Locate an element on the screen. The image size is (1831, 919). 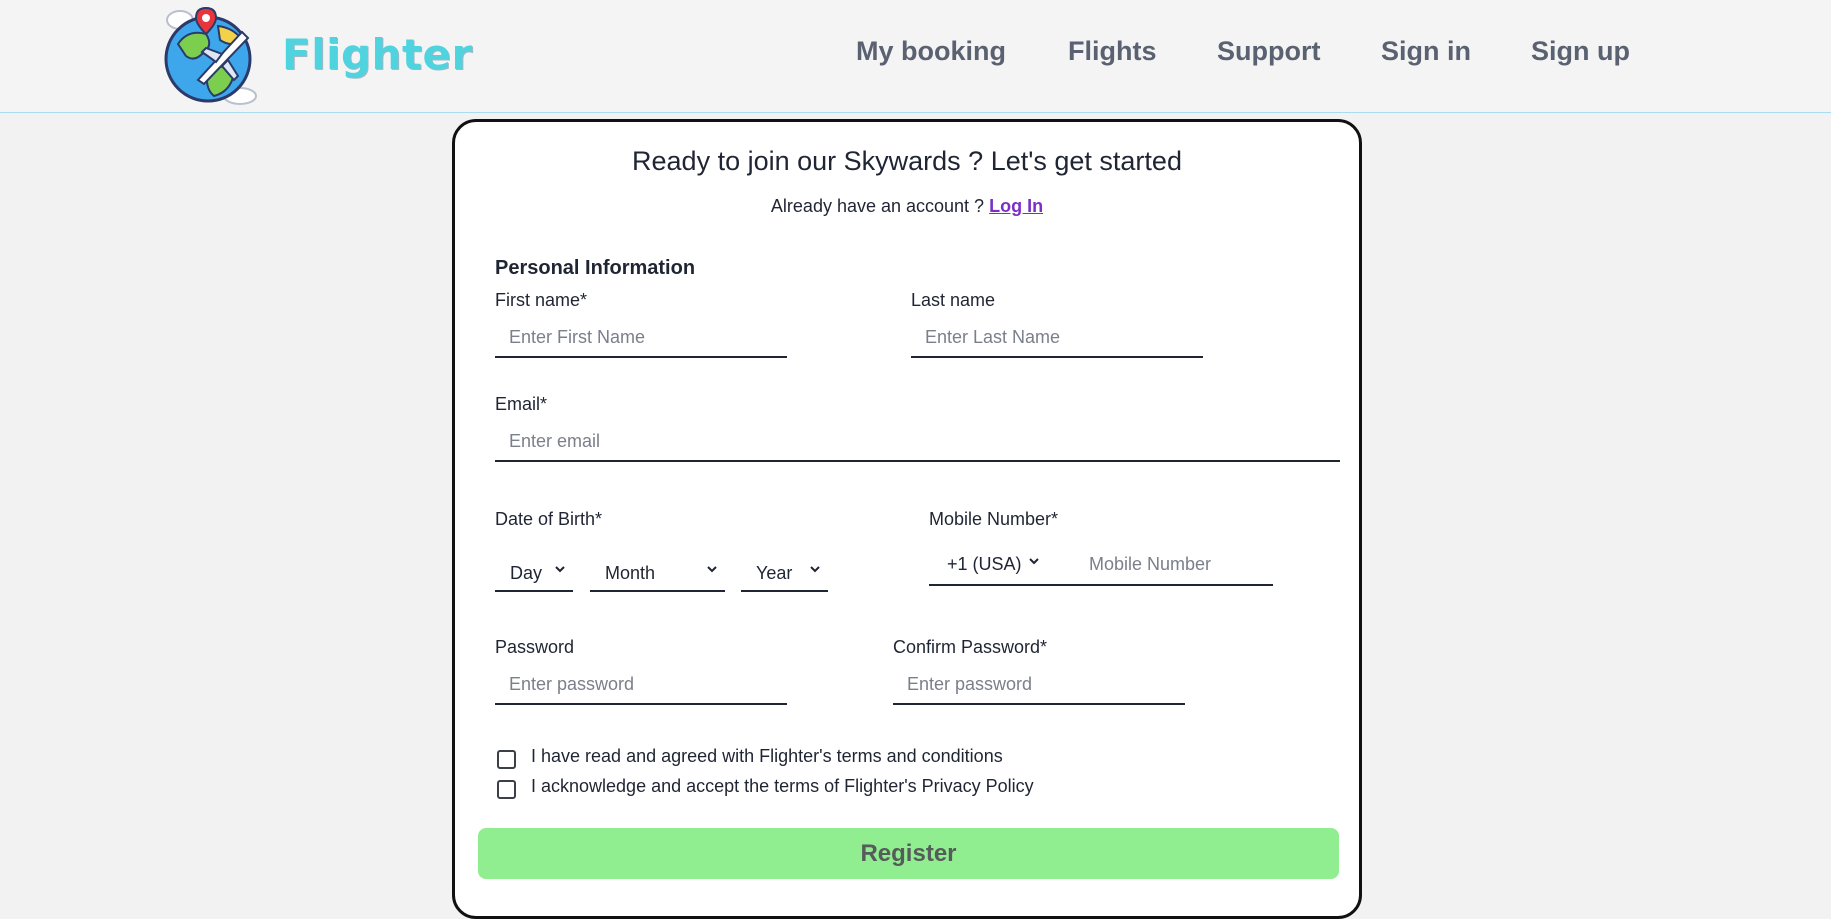
section-personal-information: Personal Information is located at coordinates (595, 268).